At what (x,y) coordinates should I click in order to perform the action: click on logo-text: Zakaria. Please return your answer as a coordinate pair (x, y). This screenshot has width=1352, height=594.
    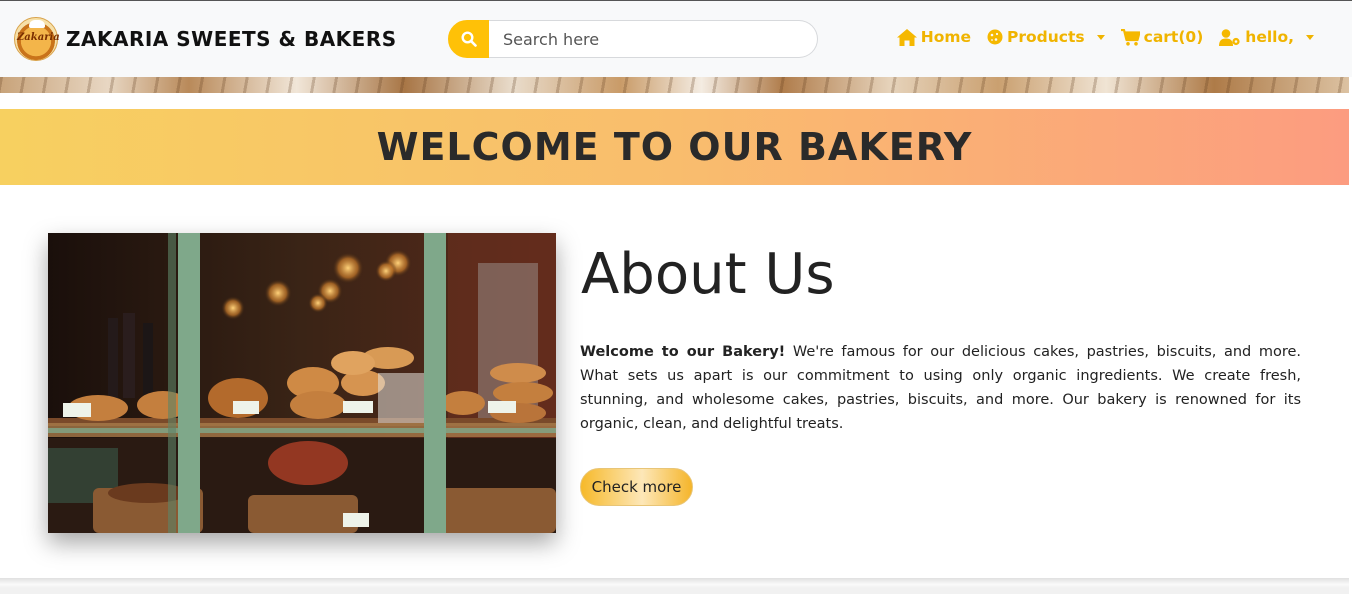
    Looking at the image, I should click on (38, 37).